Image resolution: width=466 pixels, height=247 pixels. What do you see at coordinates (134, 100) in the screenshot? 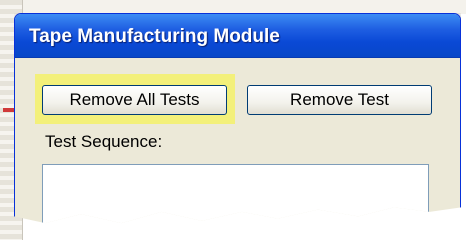
I see `remove-all-tests-button: Remove All Tests` at bounding box center [134, 100].